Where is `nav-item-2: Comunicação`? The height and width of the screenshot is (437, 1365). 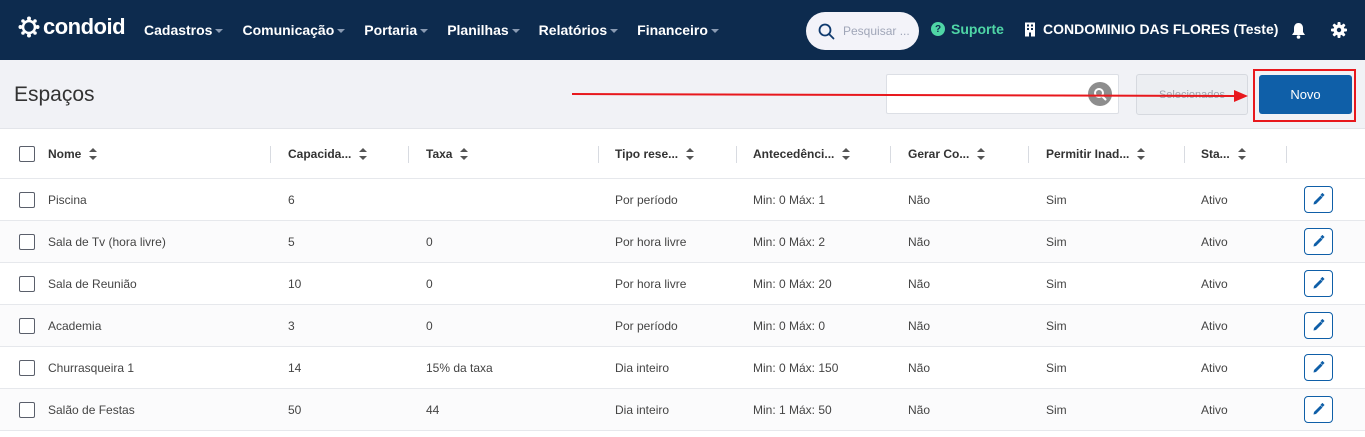
nav-item-2: Comunicação is located at coordinates (294, 30).